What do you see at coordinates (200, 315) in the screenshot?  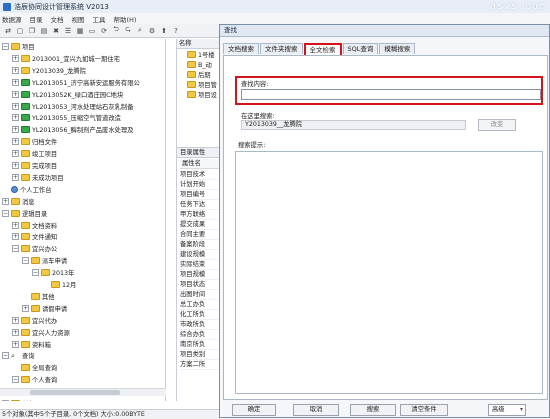 I see `attribute-row: 化工所负` at bounding box center [200, 315].